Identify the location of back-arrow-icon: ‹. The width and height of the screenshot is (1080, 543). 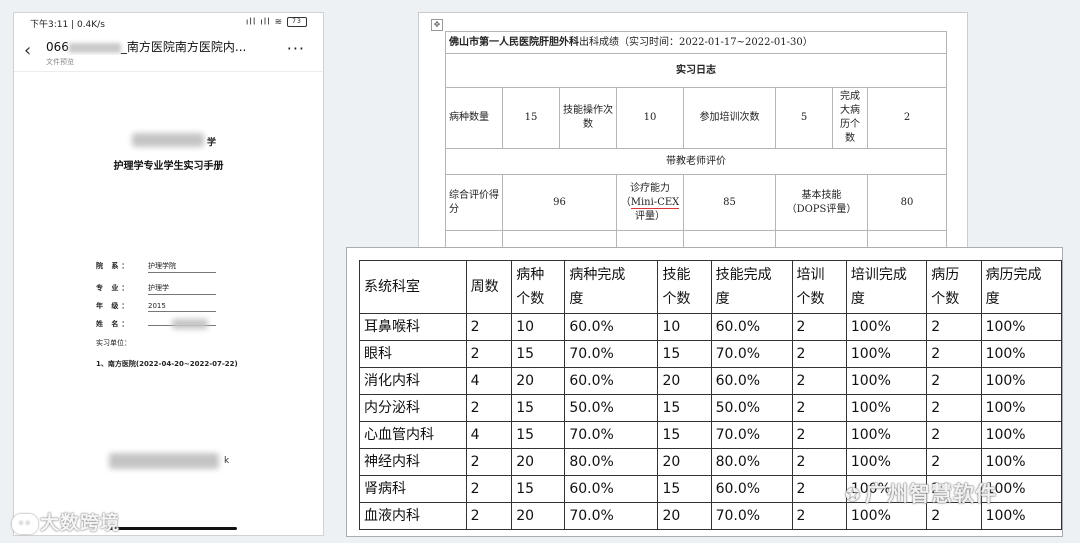
(27, 50).